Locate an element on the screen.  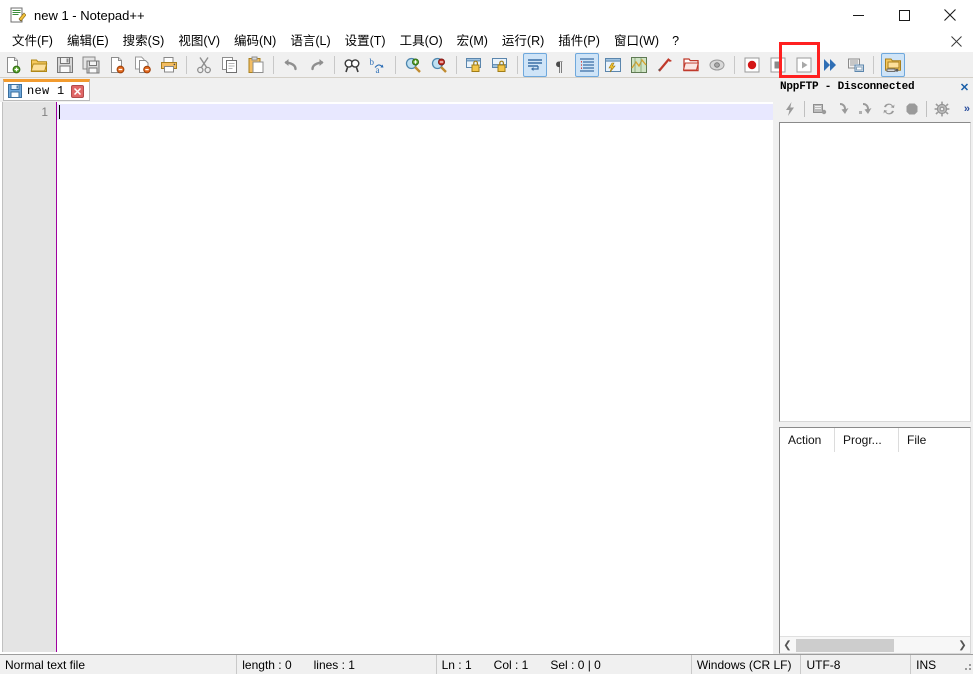
svg-text: b is located at coordinates (372, 62).